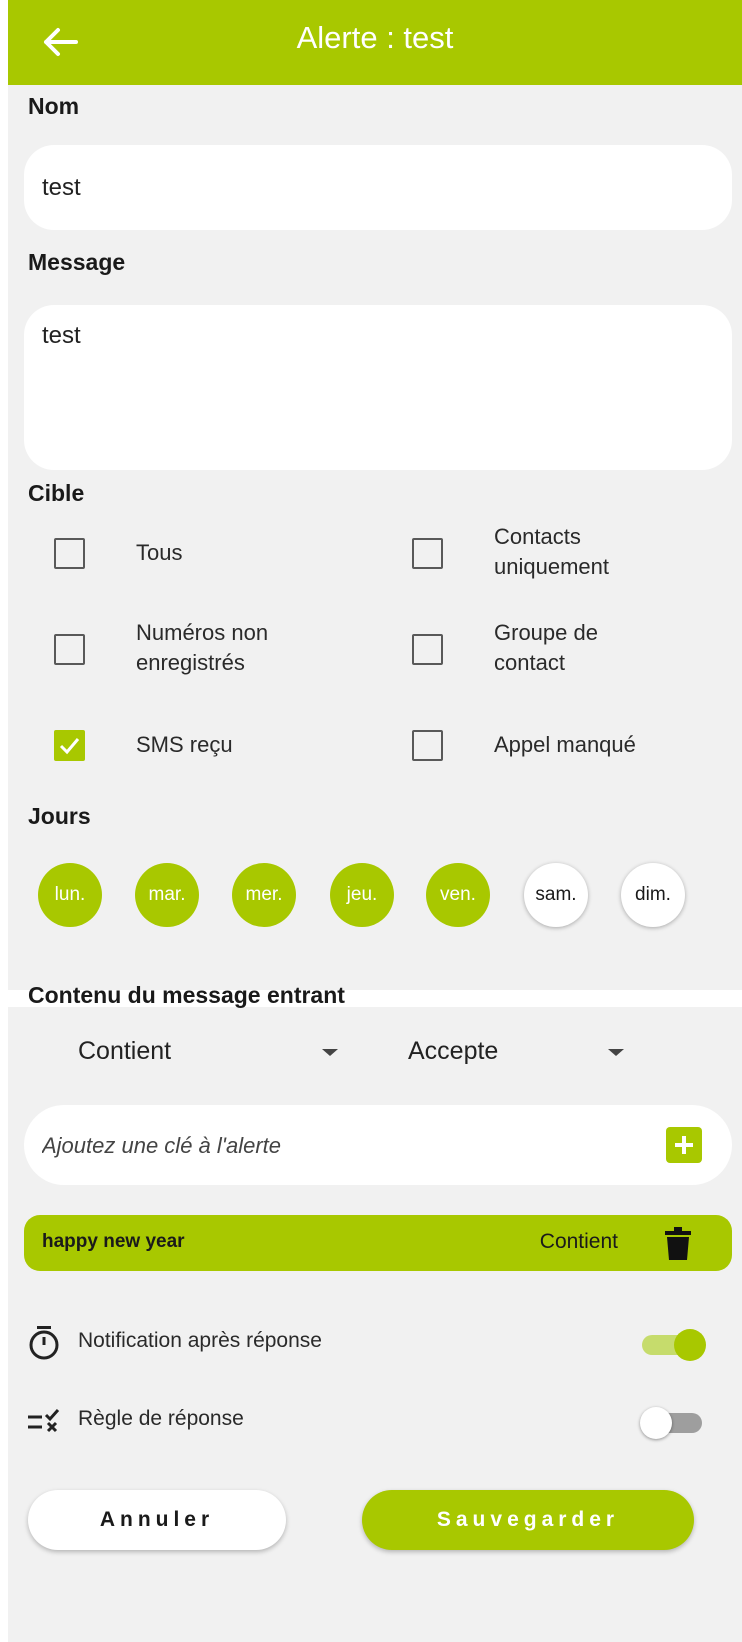 The height and width of the screenshot is (1642, 742). What do you see at coordinates (653, 895) in the screenshot?
I see `day-sunday: dim.` at bounding box center [653, 895].